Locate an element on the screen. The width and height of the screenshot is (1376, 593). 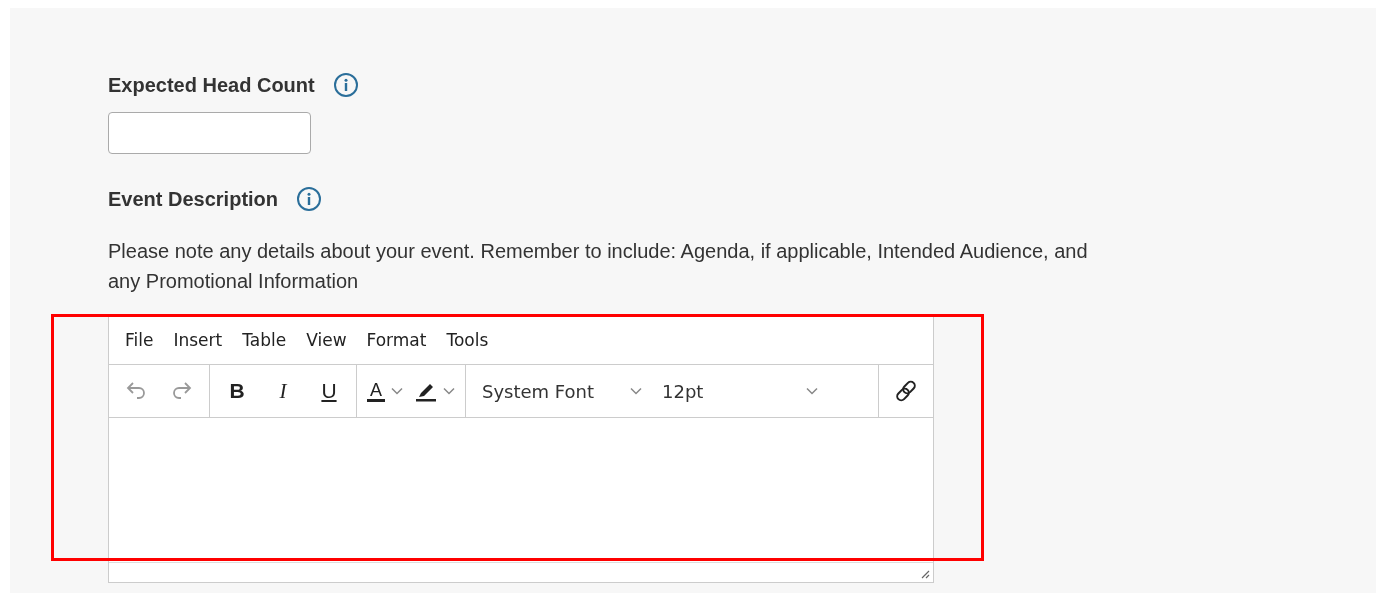
head-count-input is located at coordinates (209, 133).